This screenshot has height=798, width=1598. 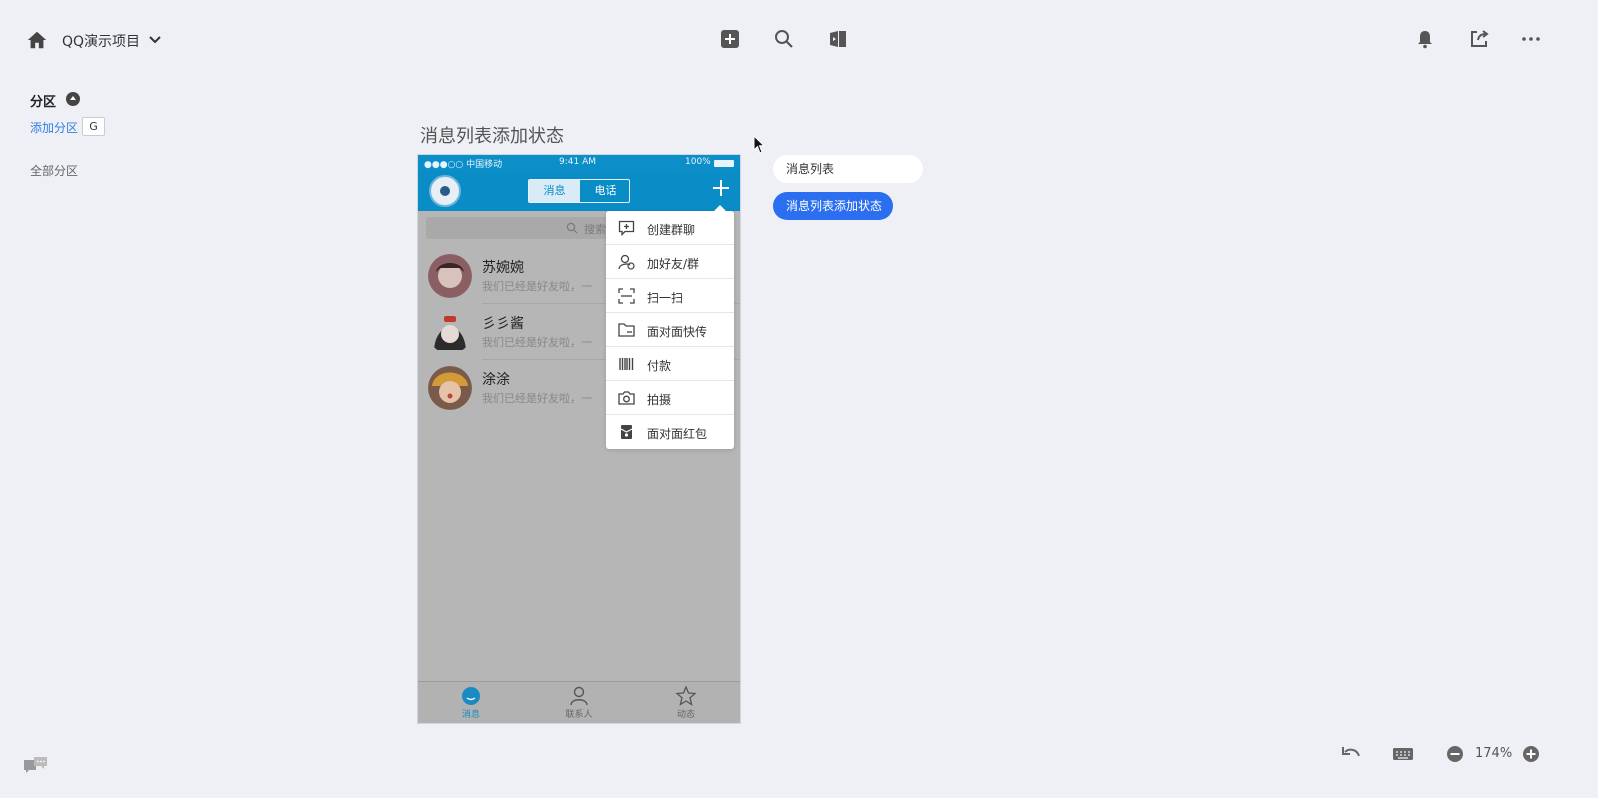 I want to click on undo-icon, so click(x=1351, y=754).